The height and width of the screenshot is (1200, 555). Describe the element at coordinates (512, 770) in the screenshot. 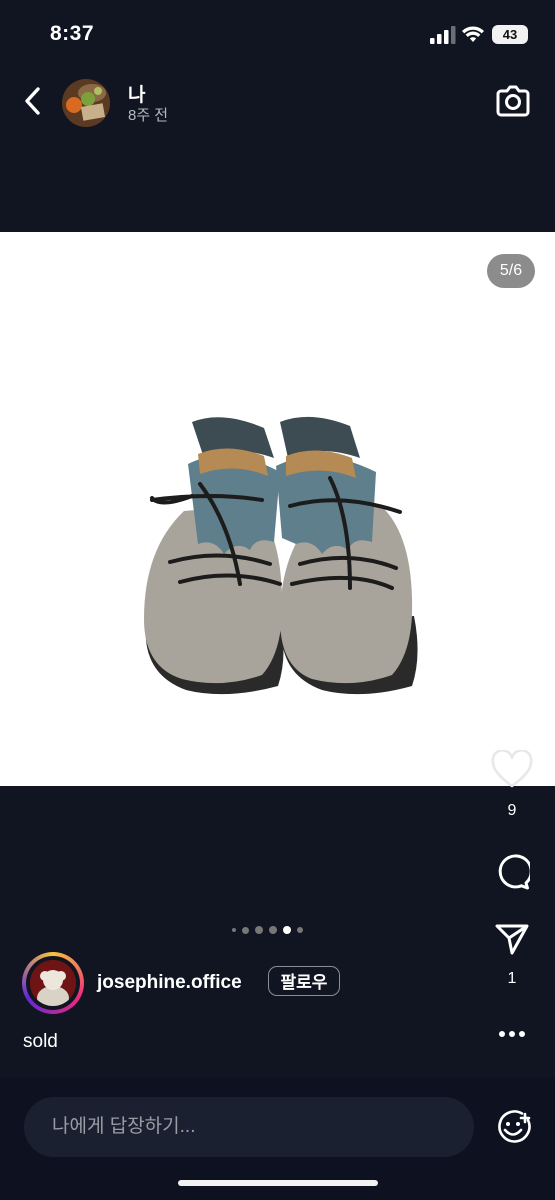

I see `heart-icon` at that location.